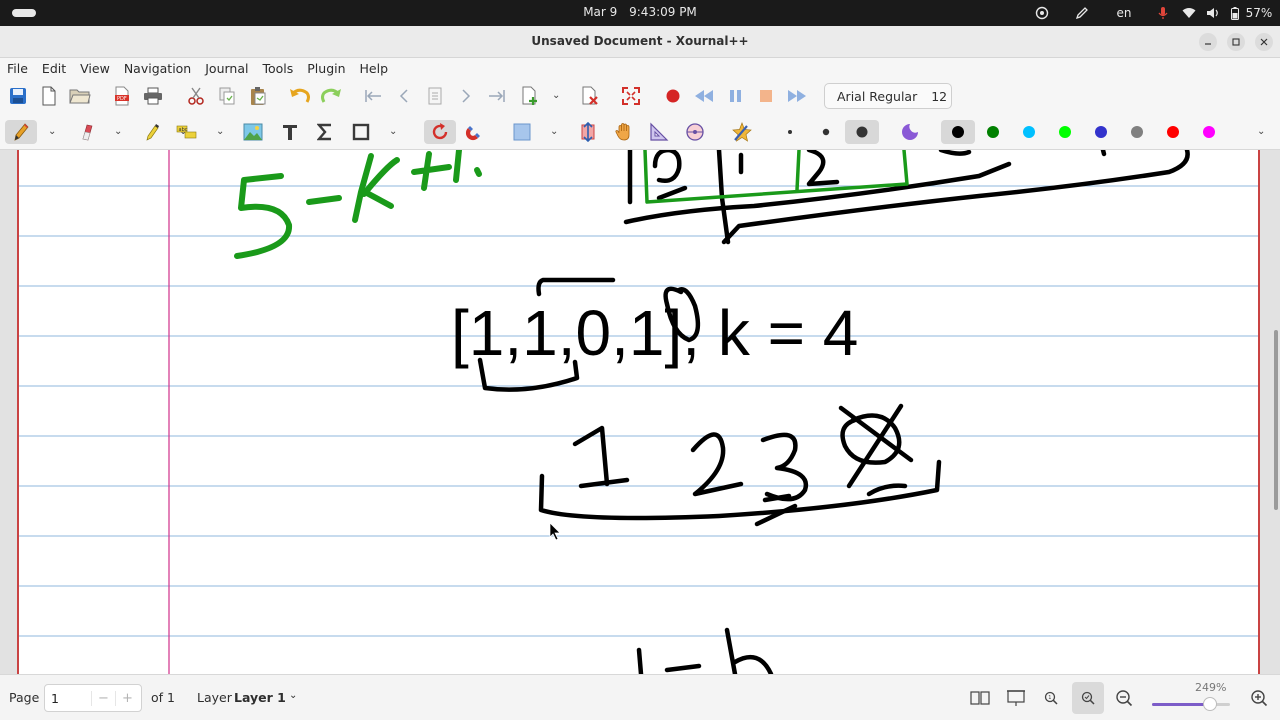 Image resolution: width=1280 pixels, height=720 pixels. Describe the element at coordinates (1208, 42) in the screenshot. I see `minimize-button` at that location.